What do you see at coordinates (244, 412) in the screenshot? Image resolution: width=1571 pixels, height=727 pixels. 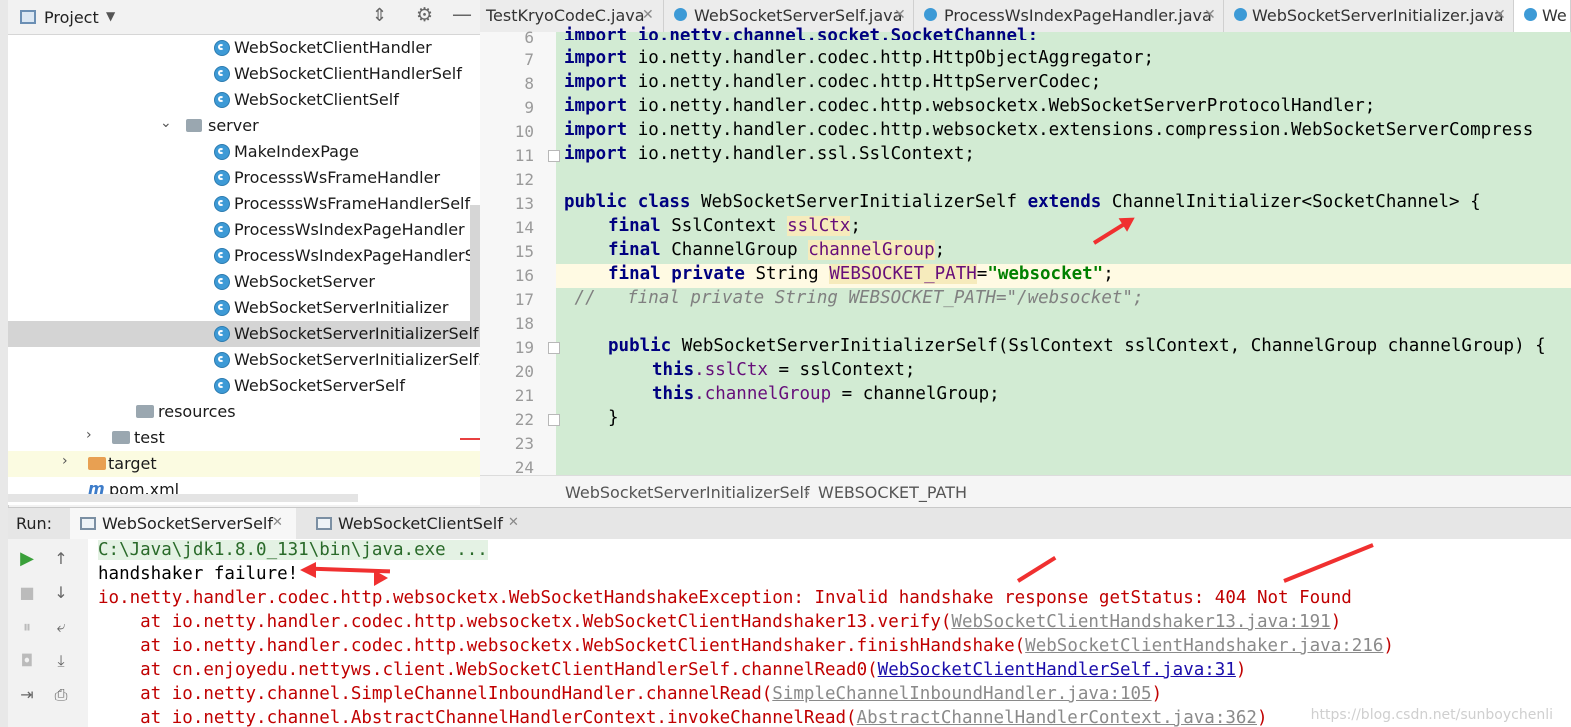 I see `tree-item-folder: resources` at bounding box center [244, 412].